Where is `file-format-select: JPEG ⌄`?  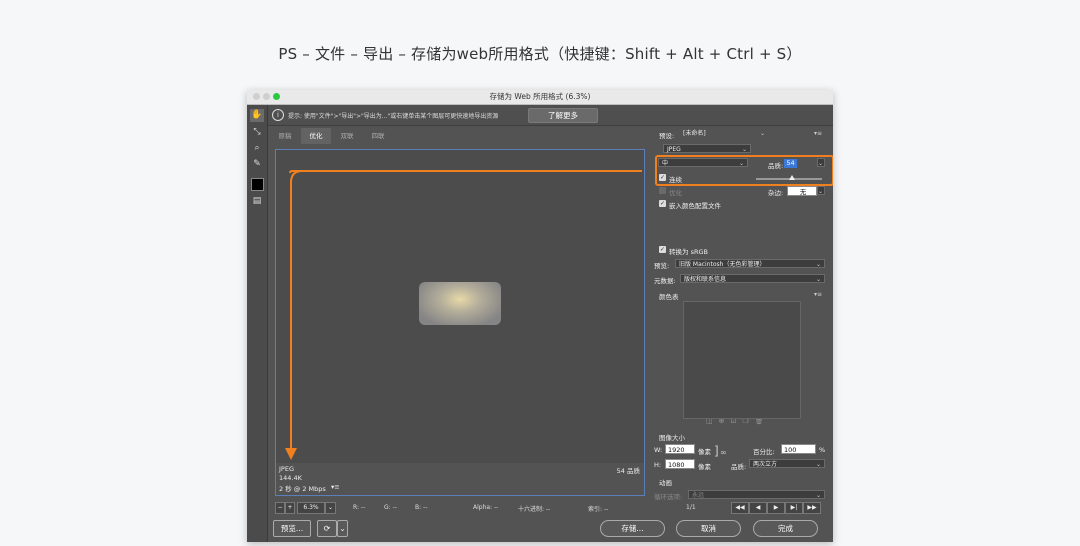 file-format-select: JPEG ⌄ is located at coordinates (707, 148).